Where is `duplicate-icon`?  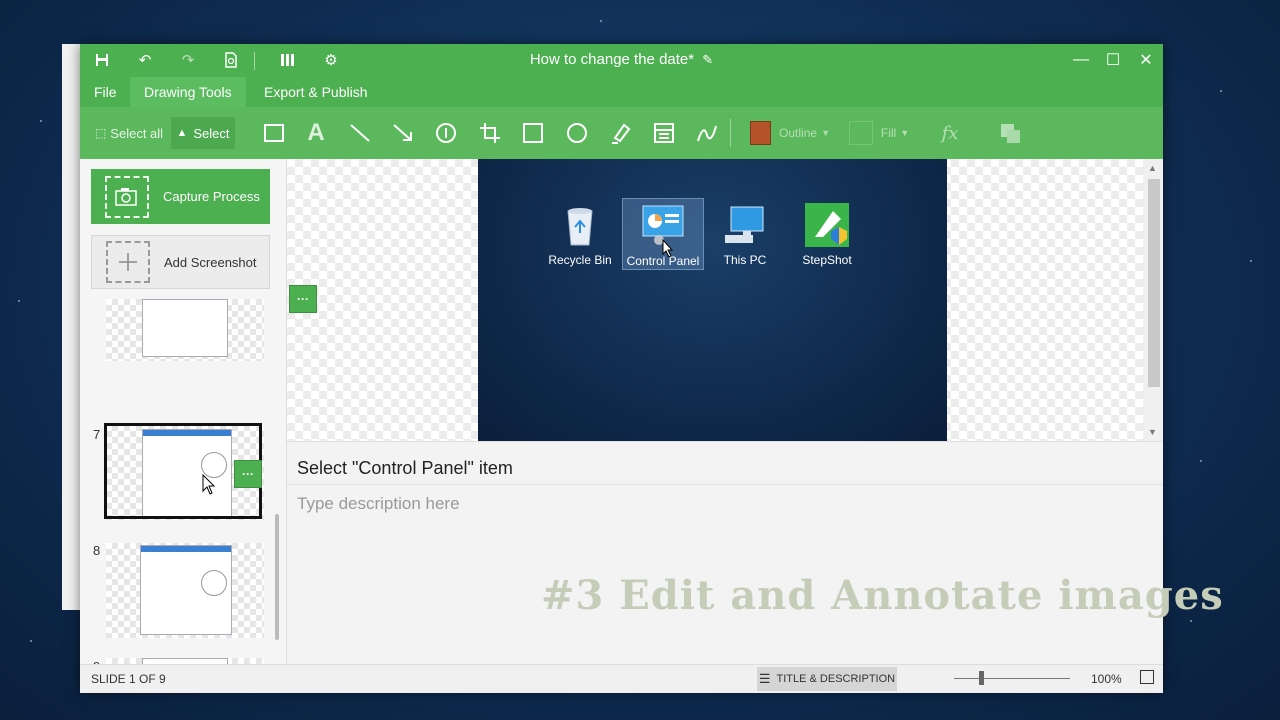 duplicate-icon is located at coordinates (1011, 133).